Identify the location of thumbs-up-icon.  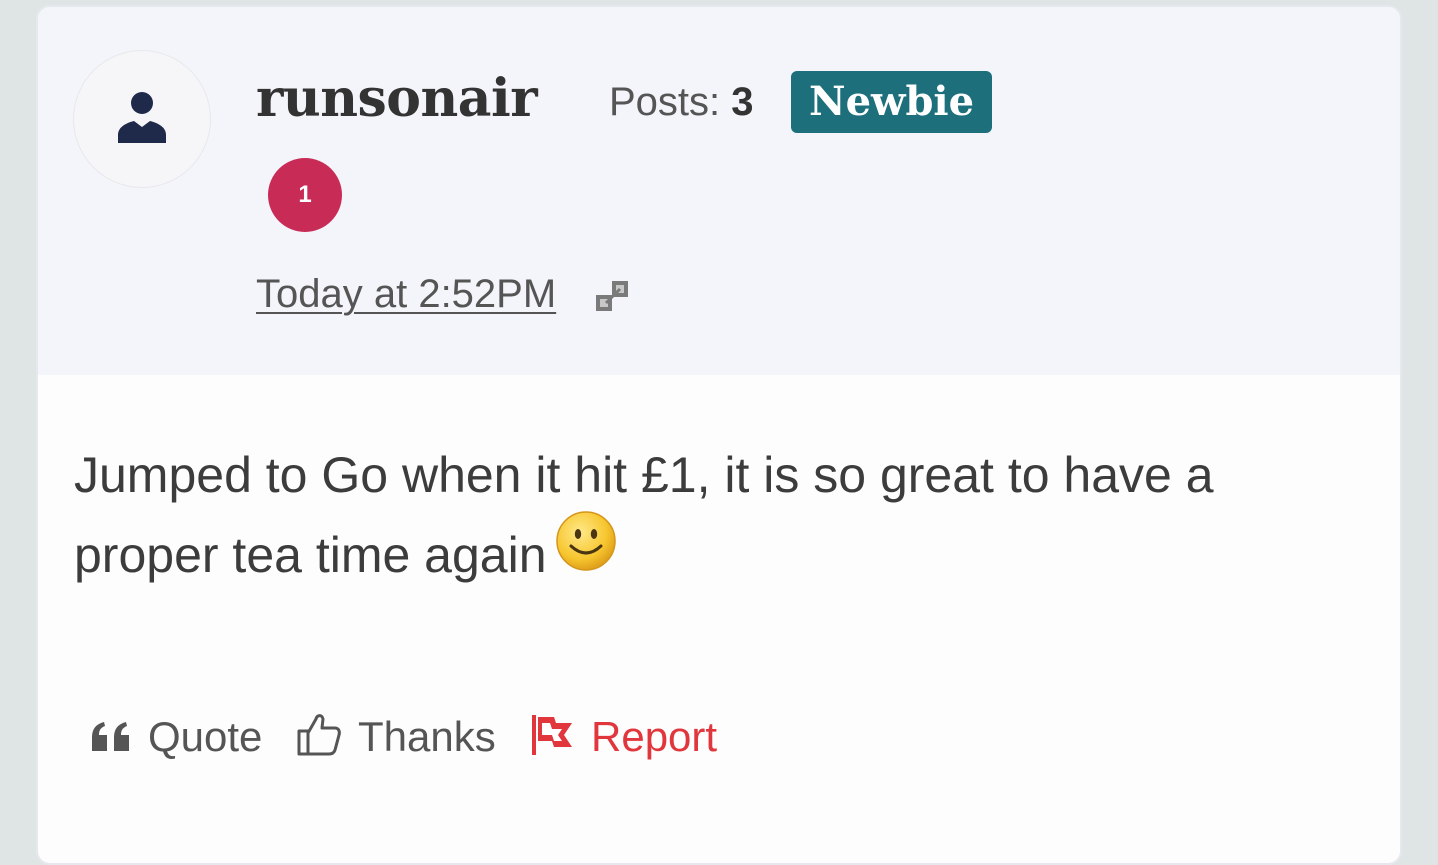
(319, 735).